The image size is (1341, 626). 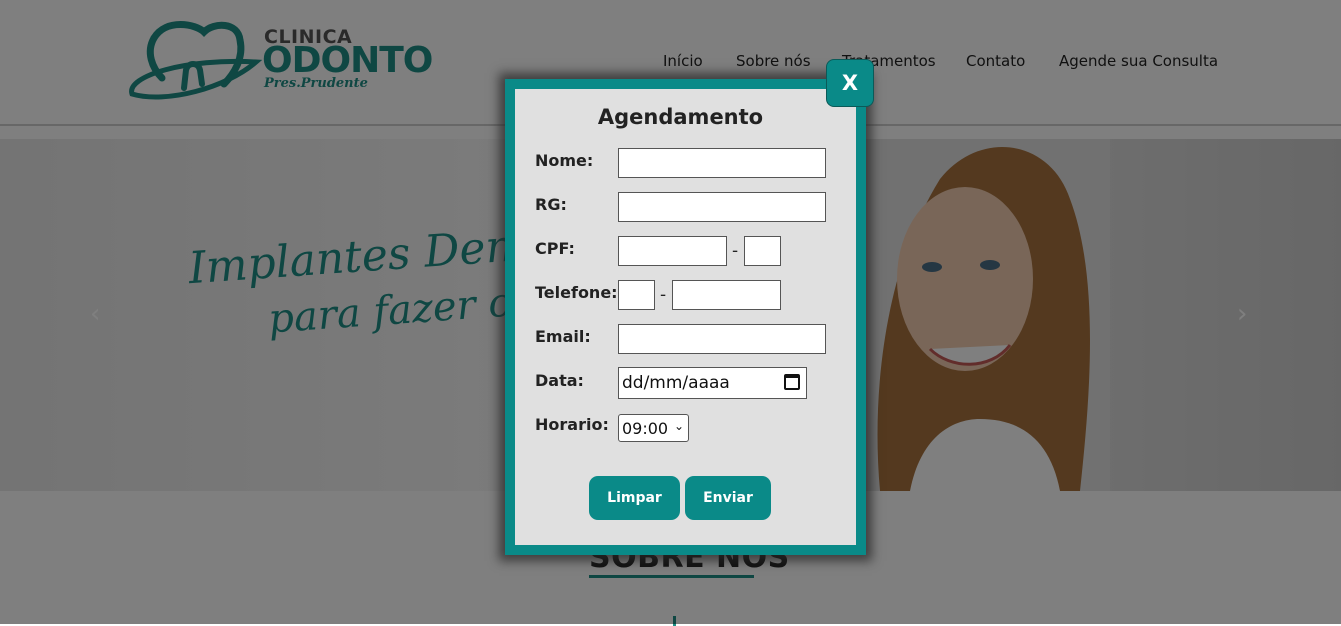 I want to click on cpf-input, so click(x=672, y=251).